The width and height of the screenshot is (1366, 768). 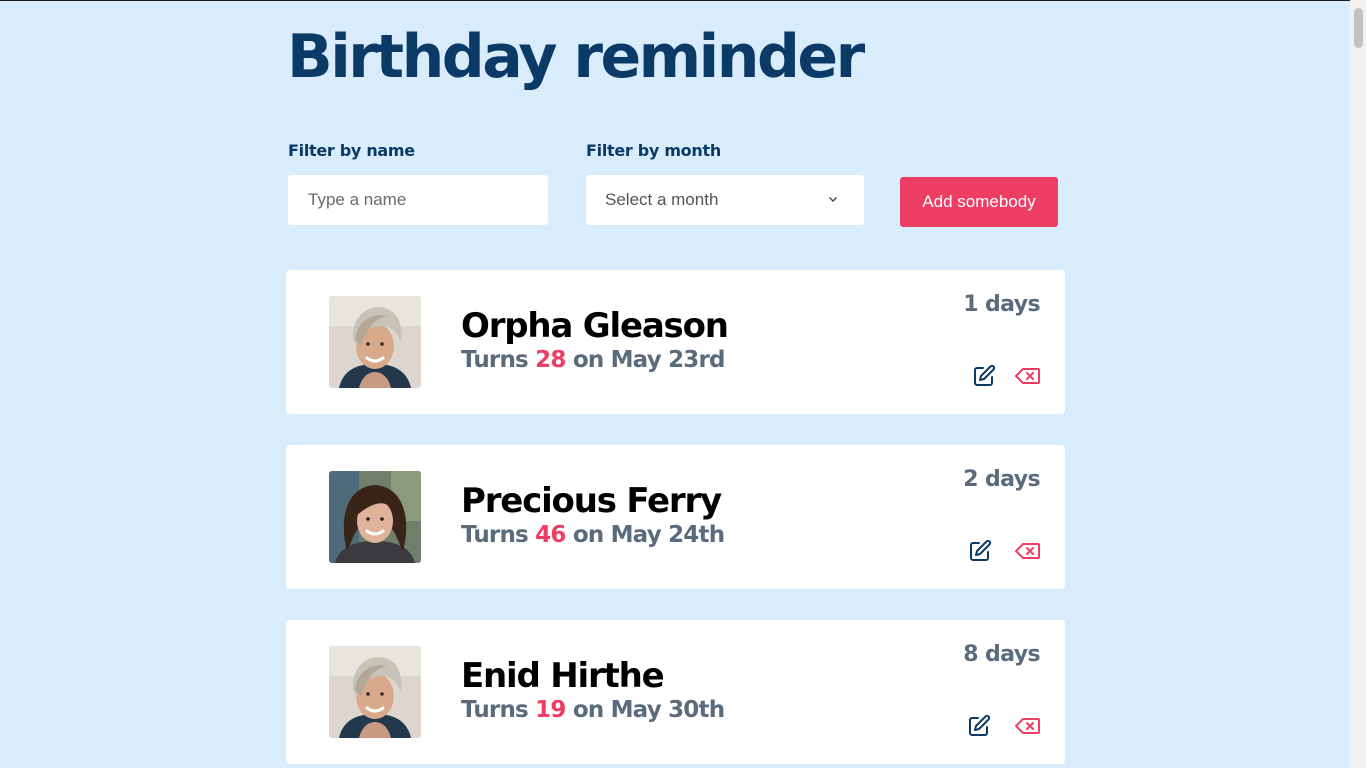 What do you see at coordinates (833, 199) in the screenshot?
I see `chevron-down-icon` at bounding box center [833, 199].